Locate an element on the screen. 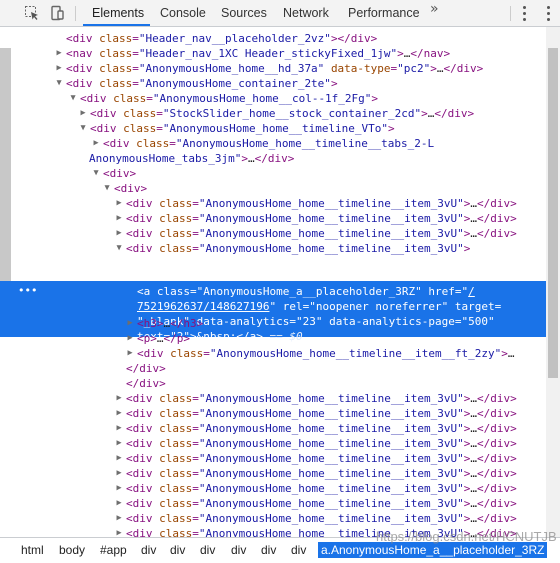 The width and height of the screenshot is (560, 563). tab-network: Network is located at coordinates (306, 13).